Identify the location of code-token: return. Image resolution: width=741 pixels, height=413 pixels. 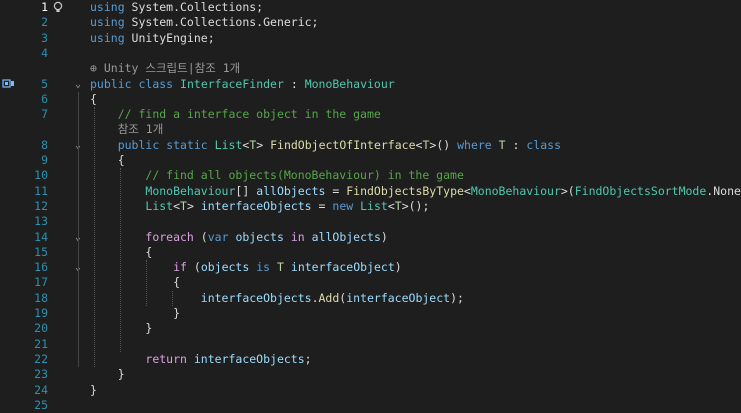
(166, 358).